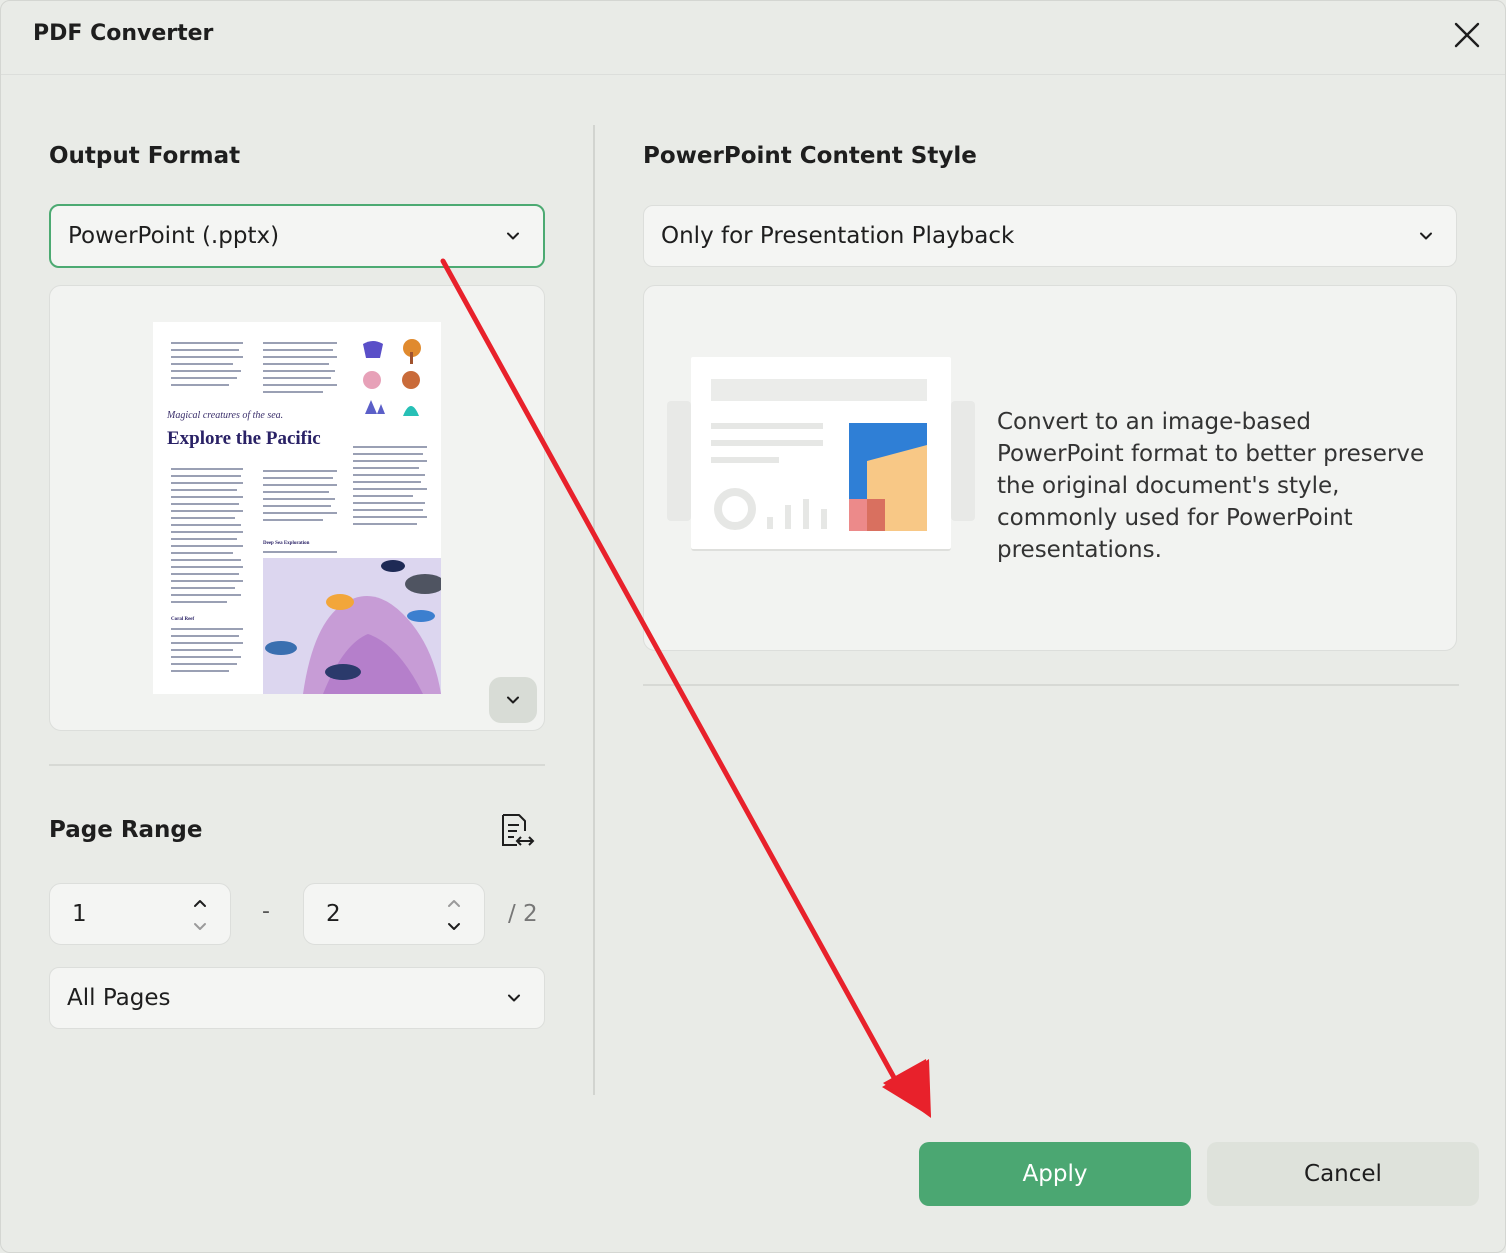 The width and height of the screenshot is (1506, 1253). What do you see at coordinates (297, 765) in the screenshot?
I see `left-section-divider` at bounding box center [297, 765].